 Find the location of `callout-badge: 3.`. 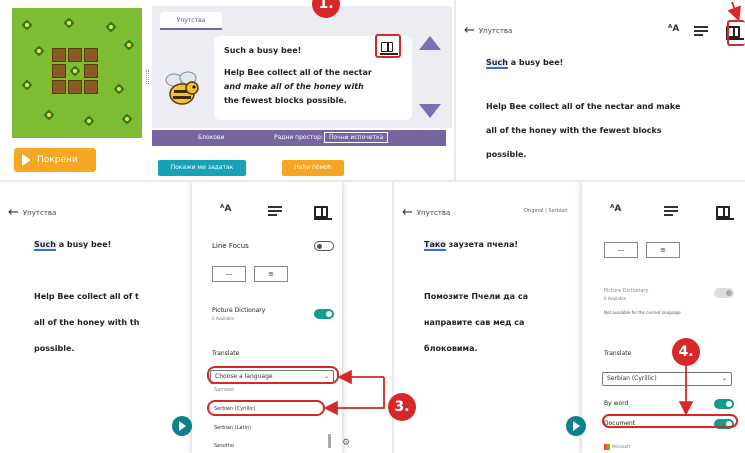

callout-badge: 3. is located at coordinates (402, 407).